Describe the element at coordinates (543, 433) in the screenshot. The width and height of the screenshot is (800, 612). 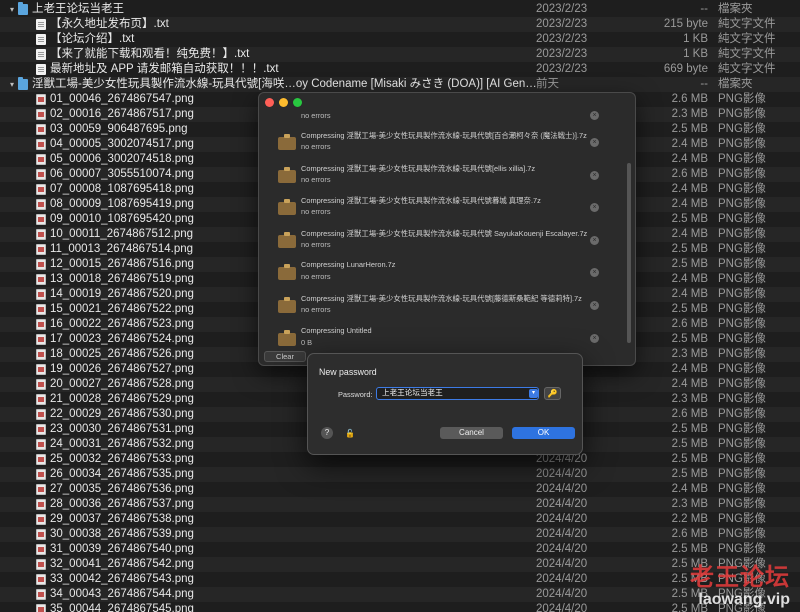
I see `ok-button: OK` at that location.